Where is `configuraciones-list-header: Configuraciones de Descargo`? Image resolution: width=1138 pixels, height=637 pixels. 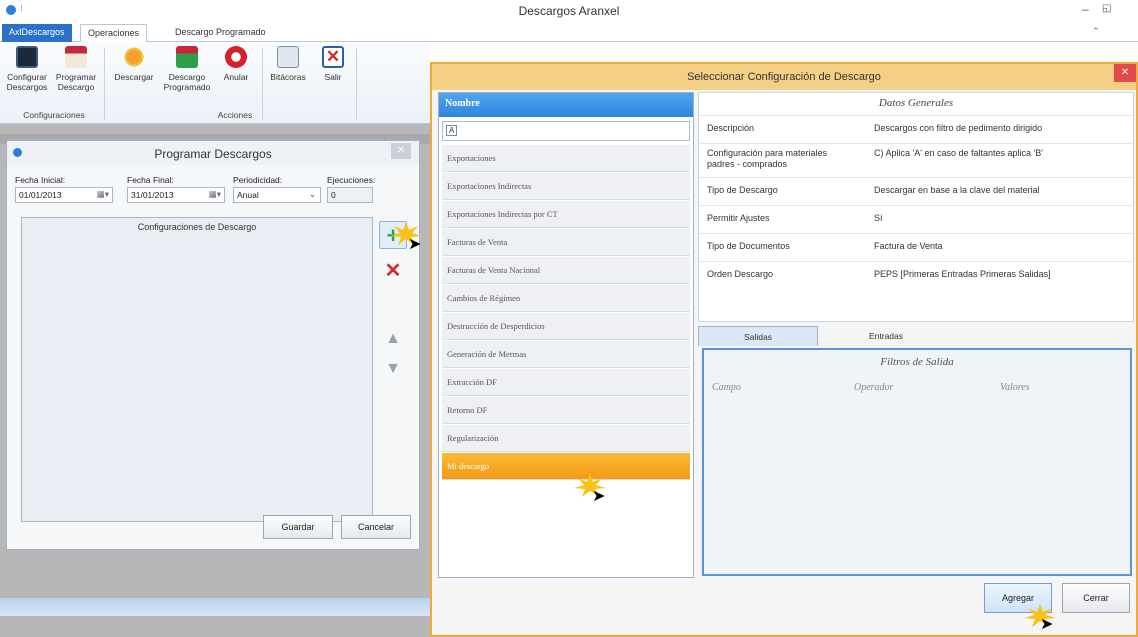 configuraciones-list-header: Configuraciones de Descargo is located at coordinates (197, 227).